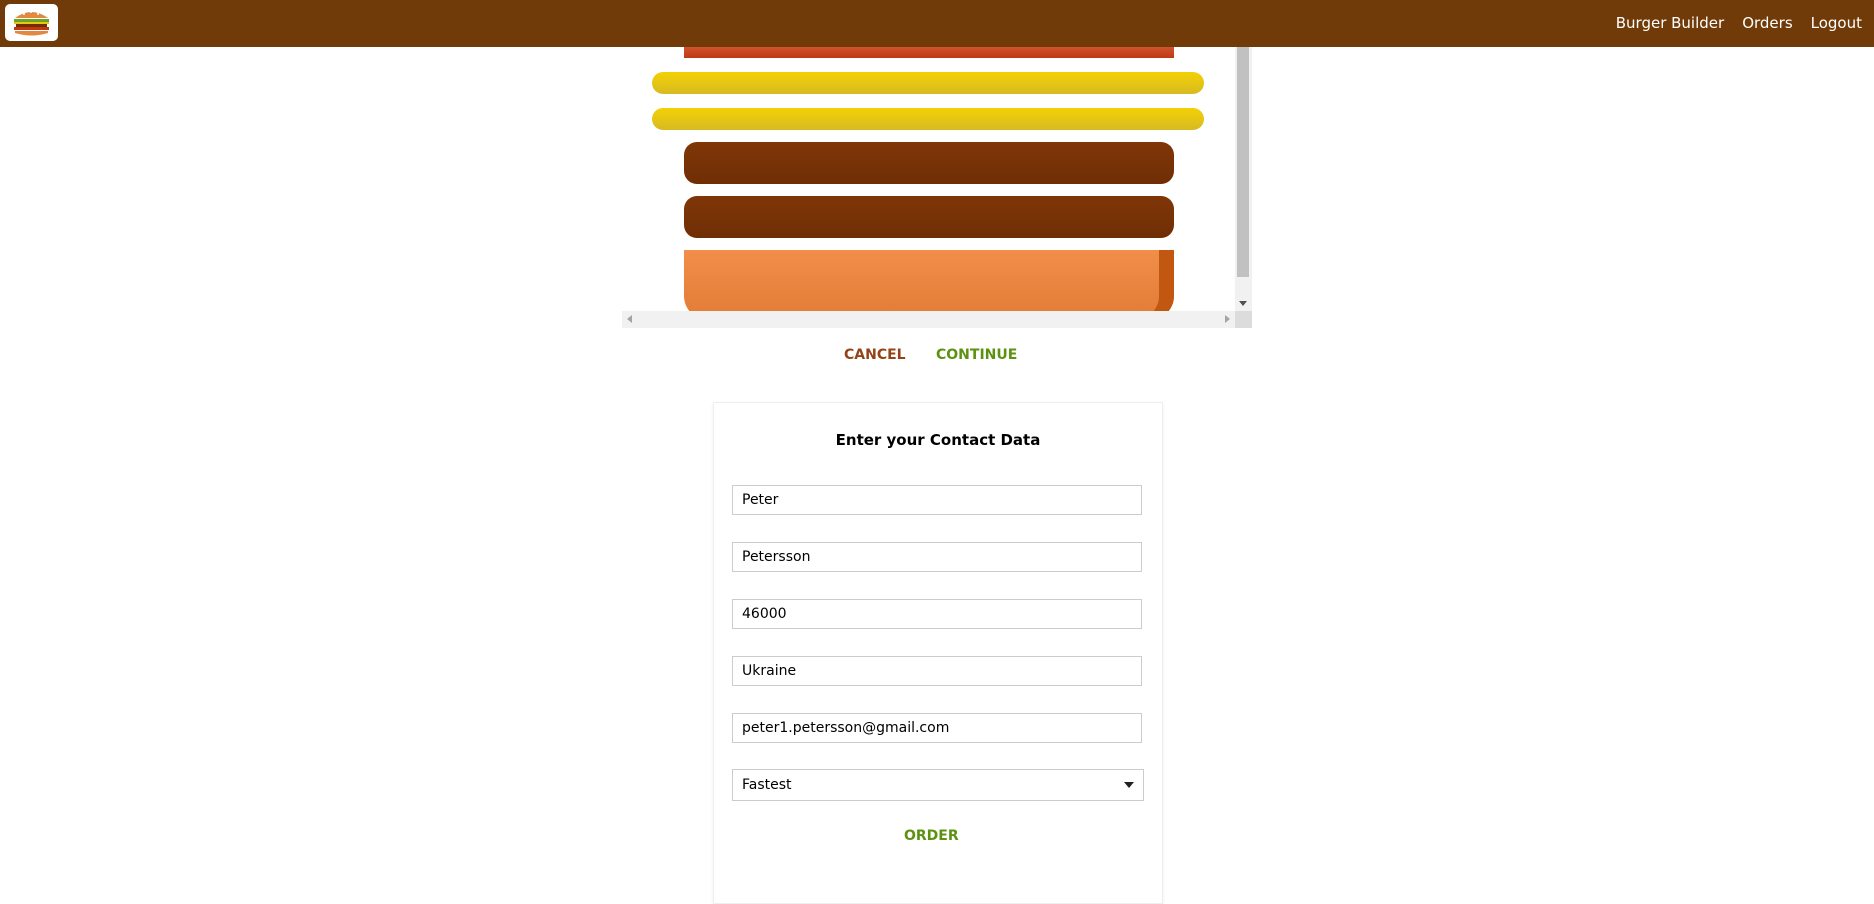 The image size is (1874, 904). What do you see at coordinates (937, 728) in the screenshot?
I see `email-field` at bounding box center [937, 728].